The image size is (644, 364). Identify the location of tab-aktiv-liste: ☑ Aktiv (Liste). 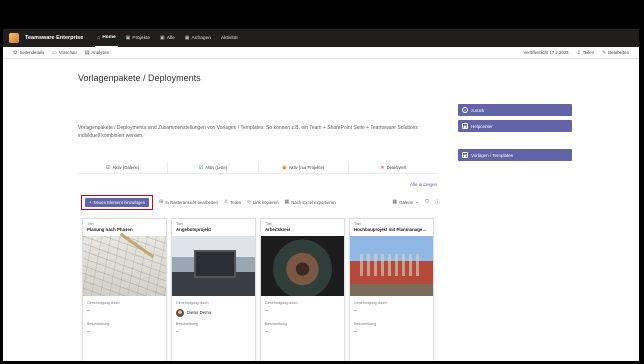
(213, 167).